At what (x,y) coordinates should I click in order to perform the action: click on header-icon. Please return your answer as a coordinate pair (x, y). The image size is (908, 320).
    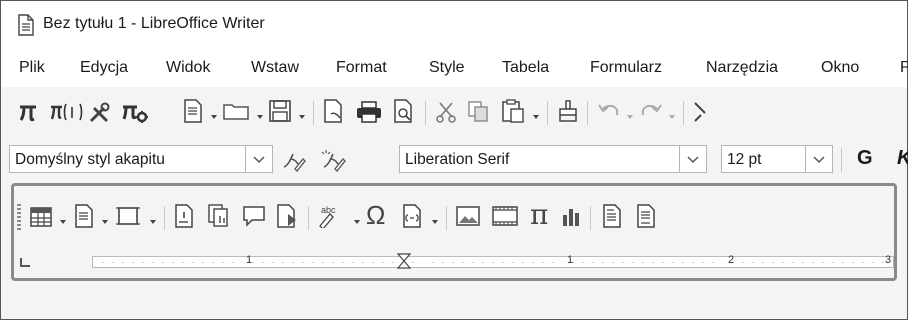
    Looking at the image, I should click on (612, 216).